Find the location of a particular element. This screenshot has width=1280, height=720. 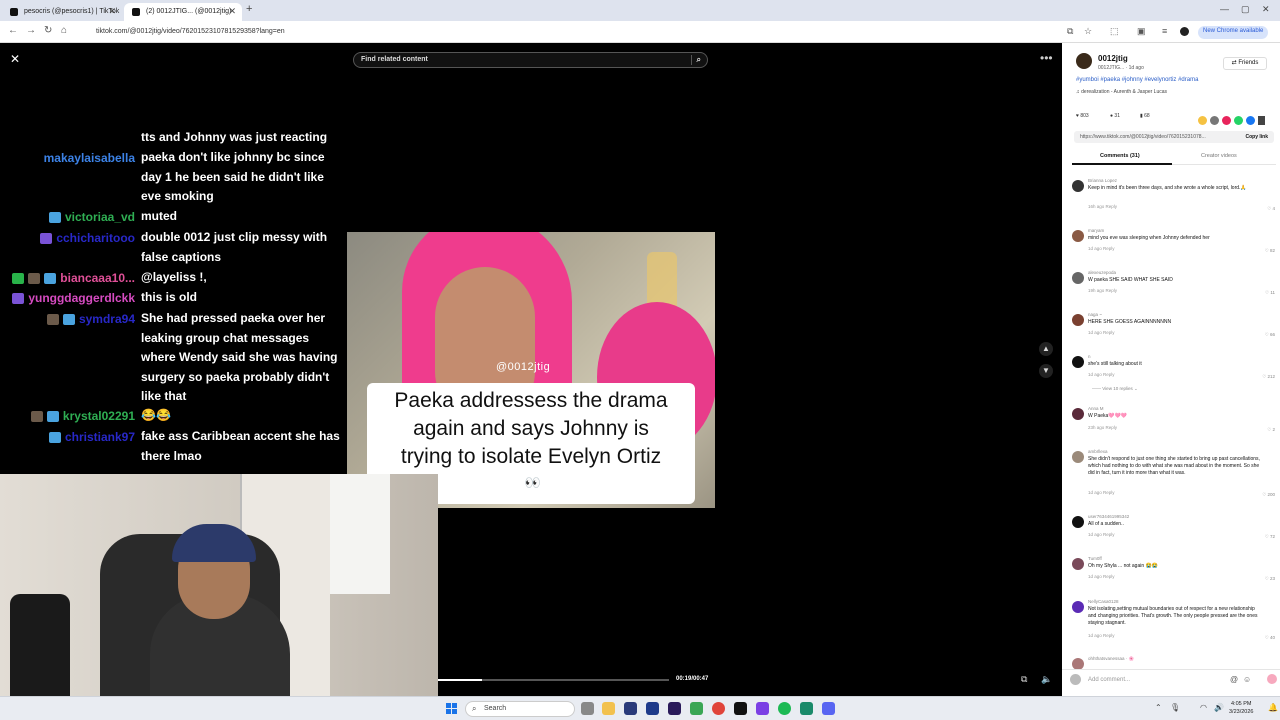

minecraft-icon is located at coordinates (696, 708).